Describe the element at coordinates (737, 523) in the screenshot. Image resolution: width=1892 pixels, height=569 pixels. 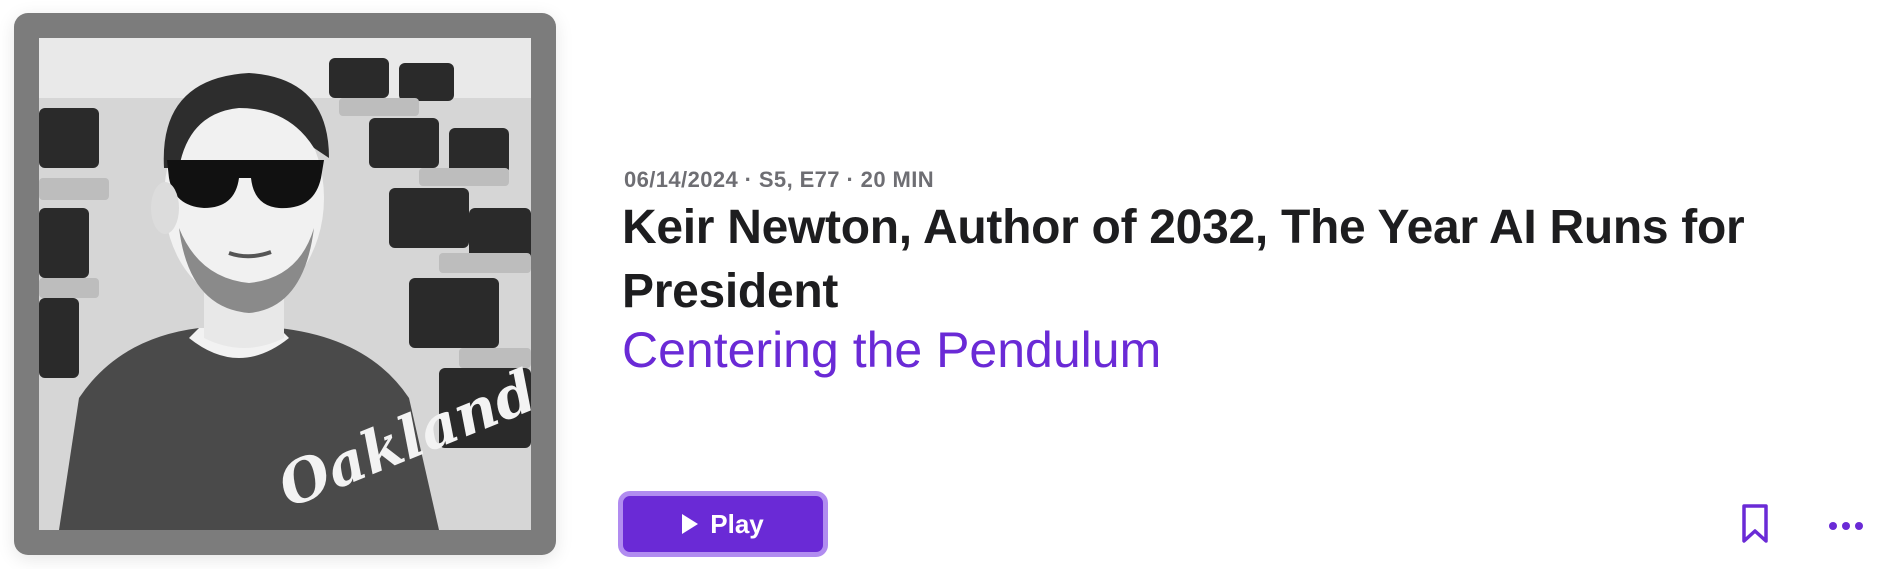
I see `play-button-label: Play` at that location.